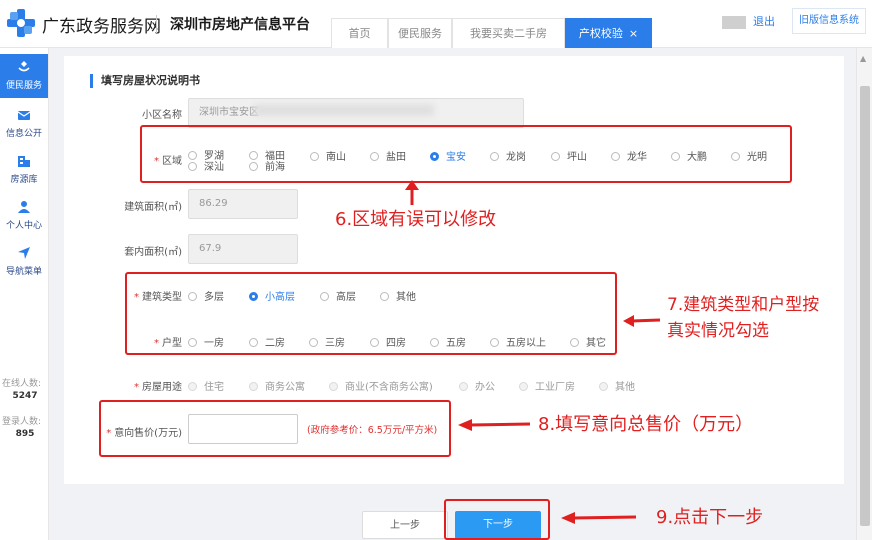  Describe the element at coordinates (416, 219) in the screenshot. I see `annotation-6: 6.区域有误可以修改` at that location.